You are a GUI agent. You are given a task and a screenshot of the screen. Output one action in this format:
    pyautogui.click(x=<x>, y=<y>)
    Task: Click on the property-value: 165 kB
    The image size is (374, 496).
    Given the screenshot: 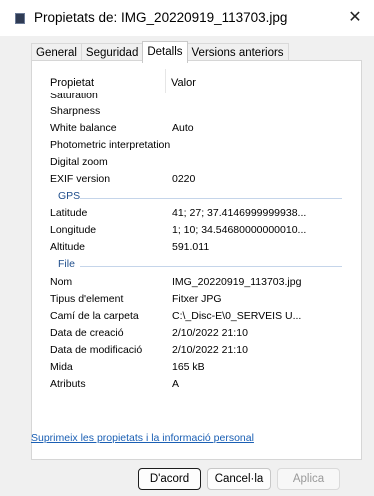 What is the action you would take?
    pyautogui.click(x=188, y=367)
    